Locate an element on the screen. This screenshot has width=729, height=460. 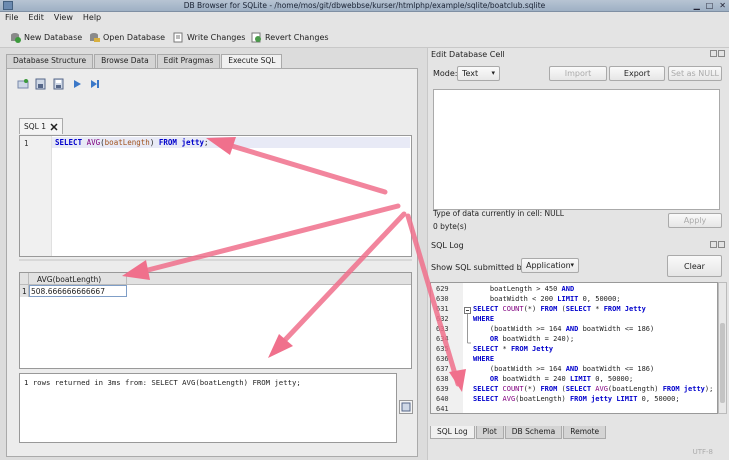
sql-editor-tab: SQL 1 is located at coordinates (41, 126).